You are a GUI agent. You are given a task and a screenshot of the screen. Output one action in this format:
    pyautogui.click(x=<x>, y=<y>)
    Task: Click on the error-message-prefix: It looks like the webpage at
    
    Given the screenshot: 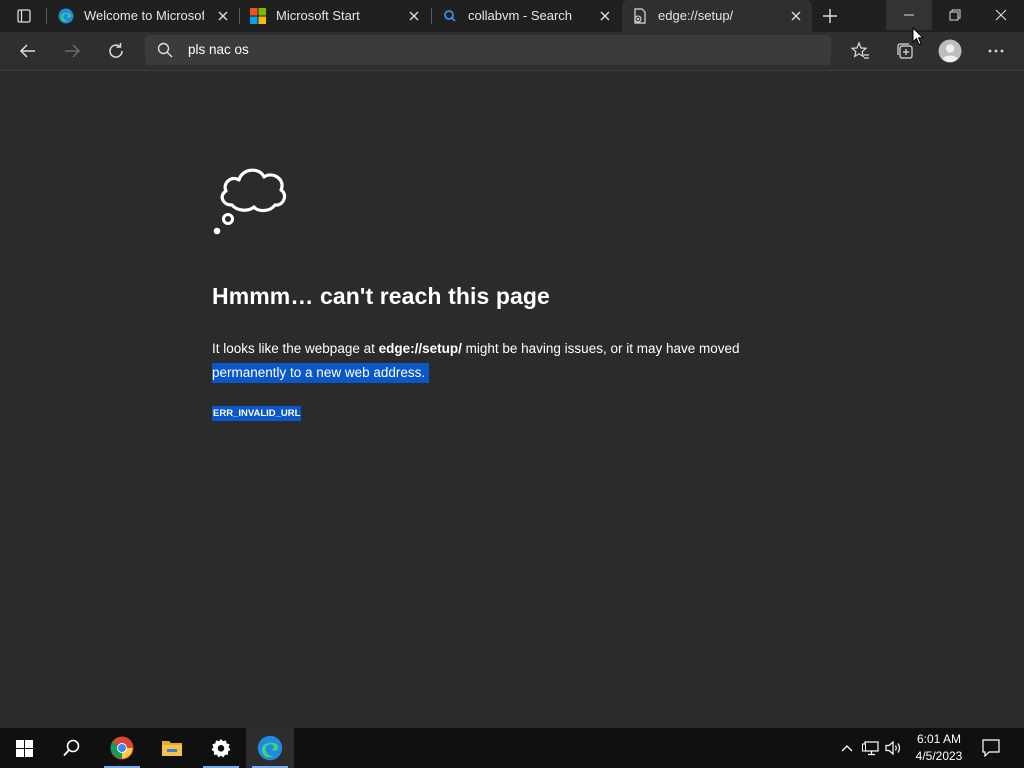 What is the action you would take?
    pyautogui.click(x=295, y=348)
    